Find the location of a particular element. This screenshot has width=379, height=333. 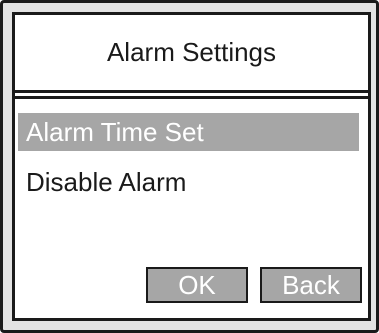

menu-item-alarm-time-set: Alarm Time Set is located at coordinates (188, 132).